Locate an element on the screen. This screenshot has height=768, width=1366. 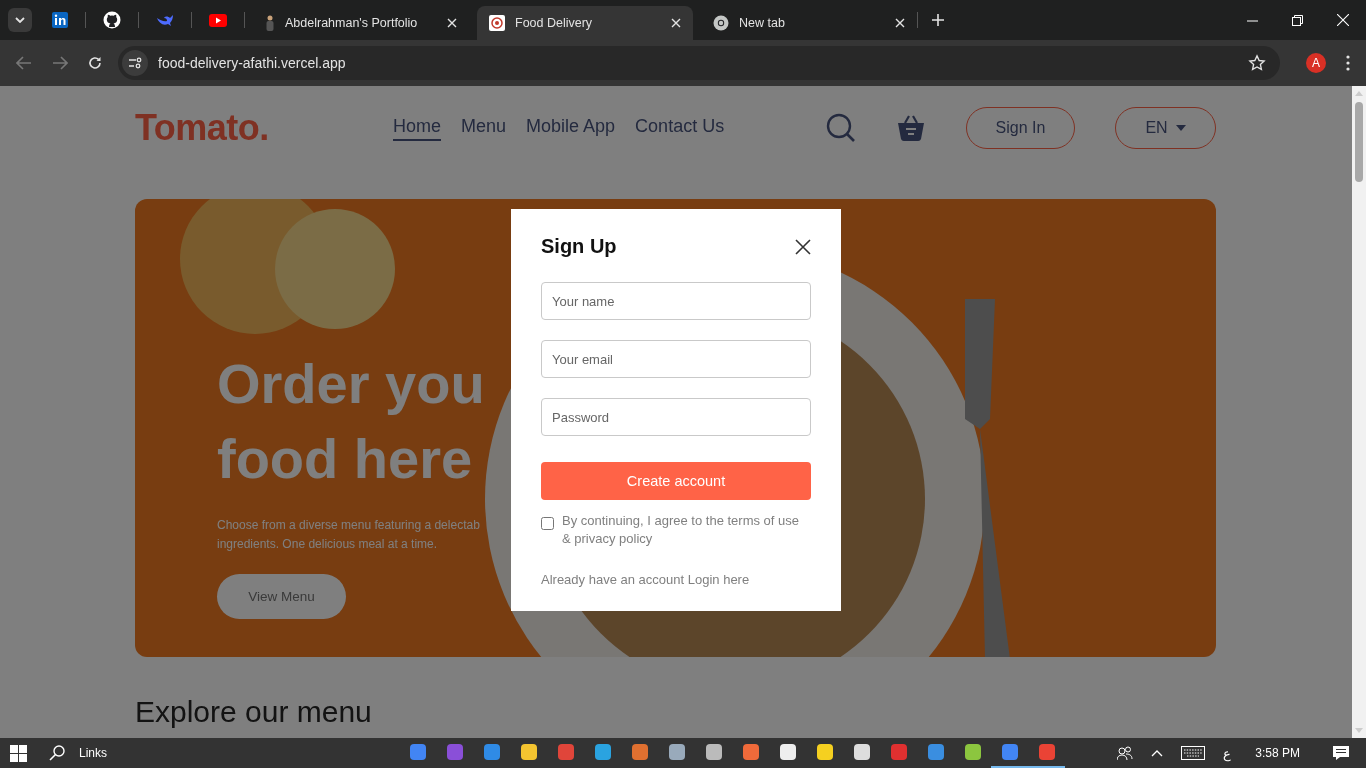
input-field: Password is located at coordinates (676, 417).